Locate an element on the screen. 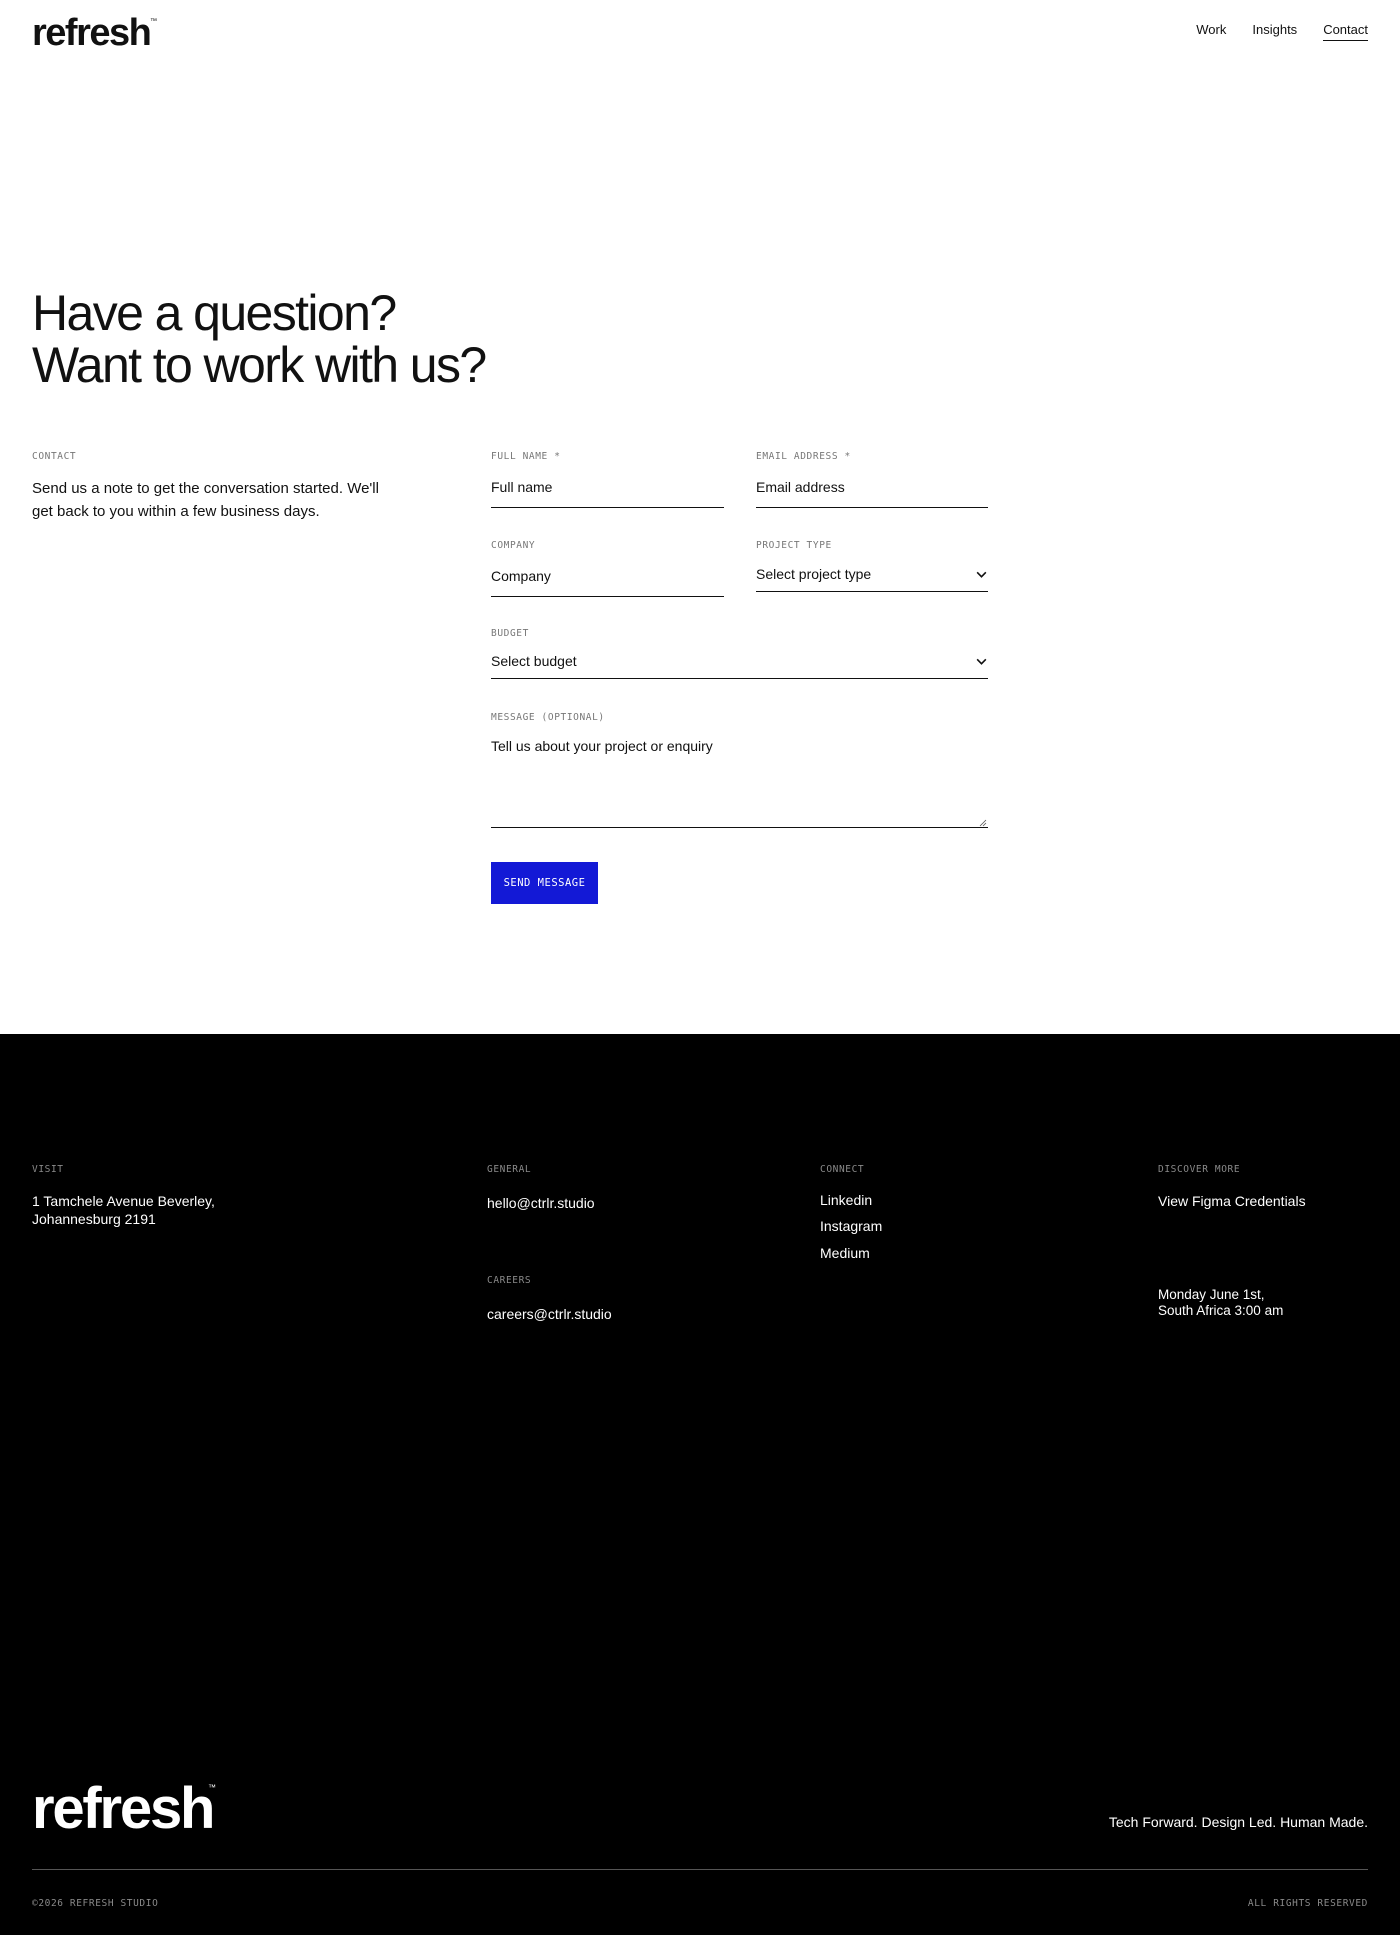 The image size is (1400, 1935). heading-line-2: Want to work with us? is located at coordinates (259, 365).